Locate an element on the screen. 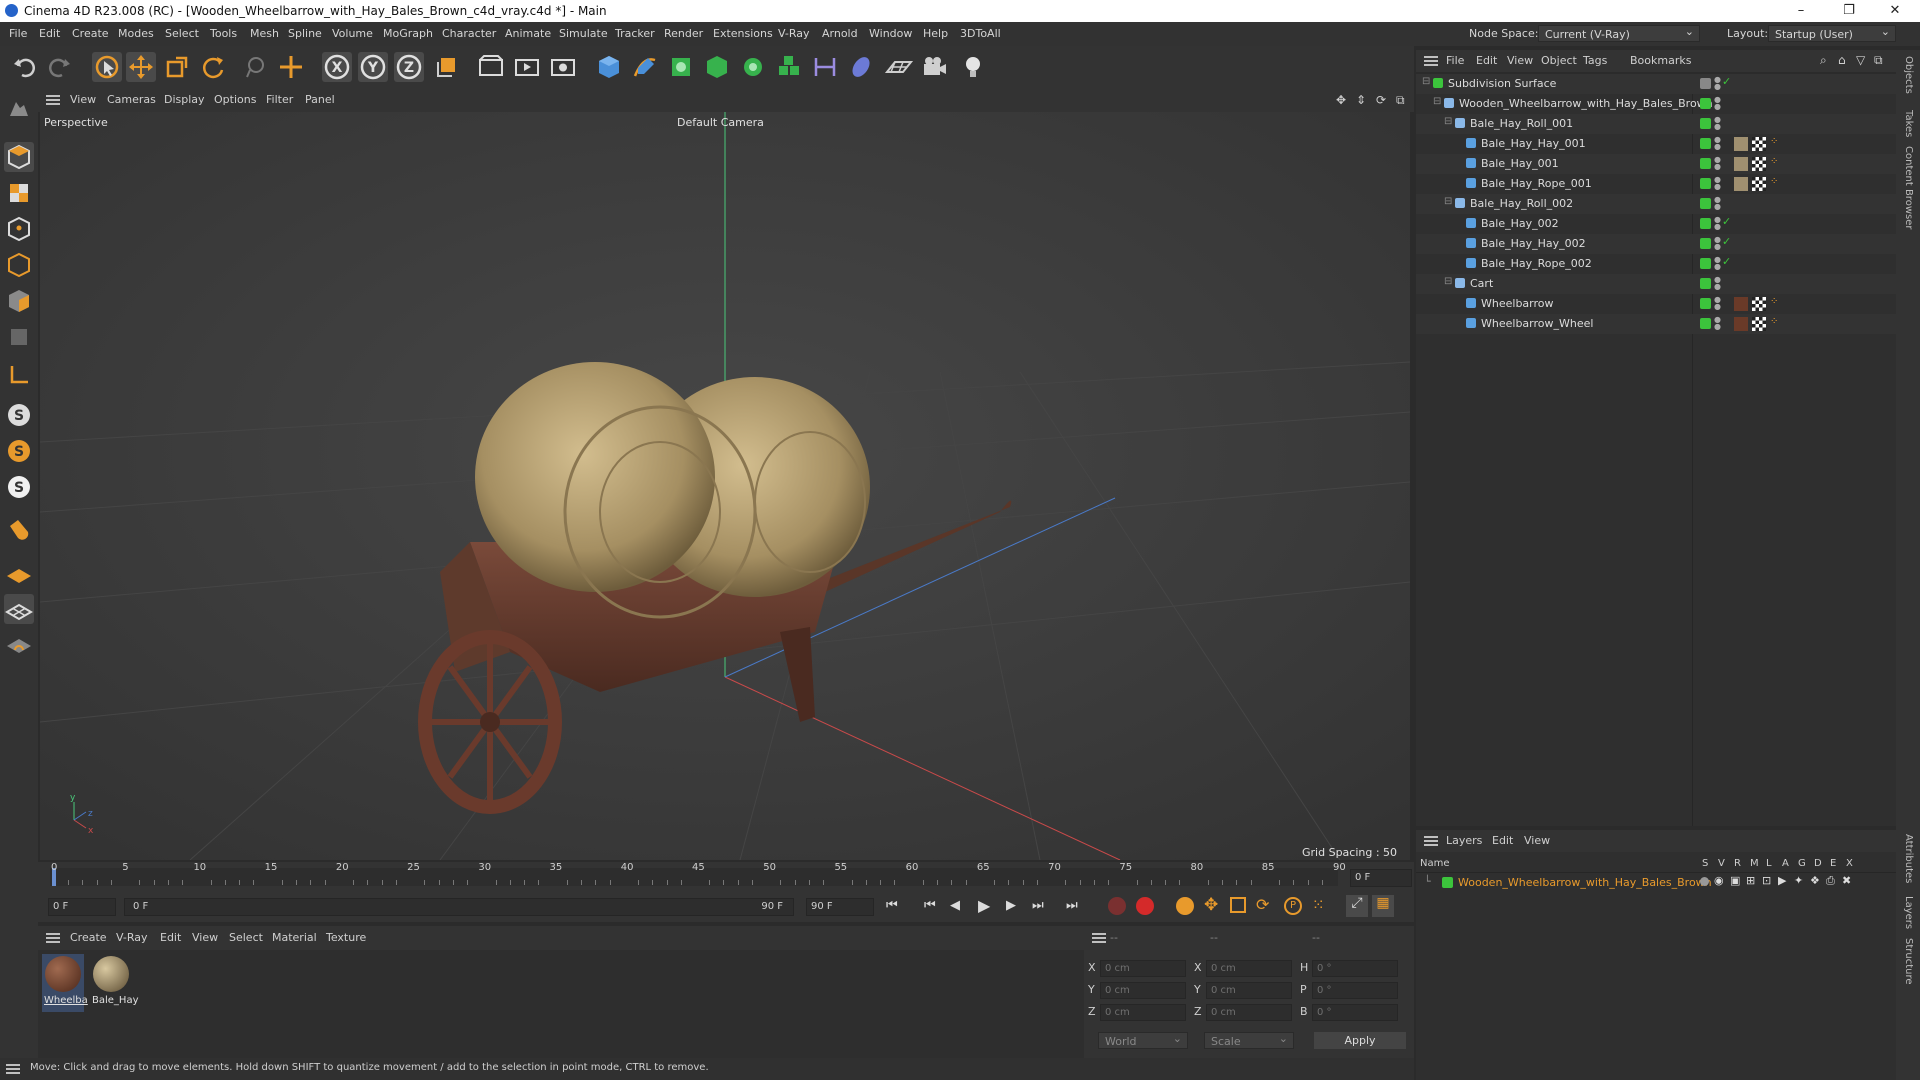 Image resolution: width=1920 pixels, height=1080 pixels. vray-tag-icon: ⁘ is located at coordinates (1774, 181).